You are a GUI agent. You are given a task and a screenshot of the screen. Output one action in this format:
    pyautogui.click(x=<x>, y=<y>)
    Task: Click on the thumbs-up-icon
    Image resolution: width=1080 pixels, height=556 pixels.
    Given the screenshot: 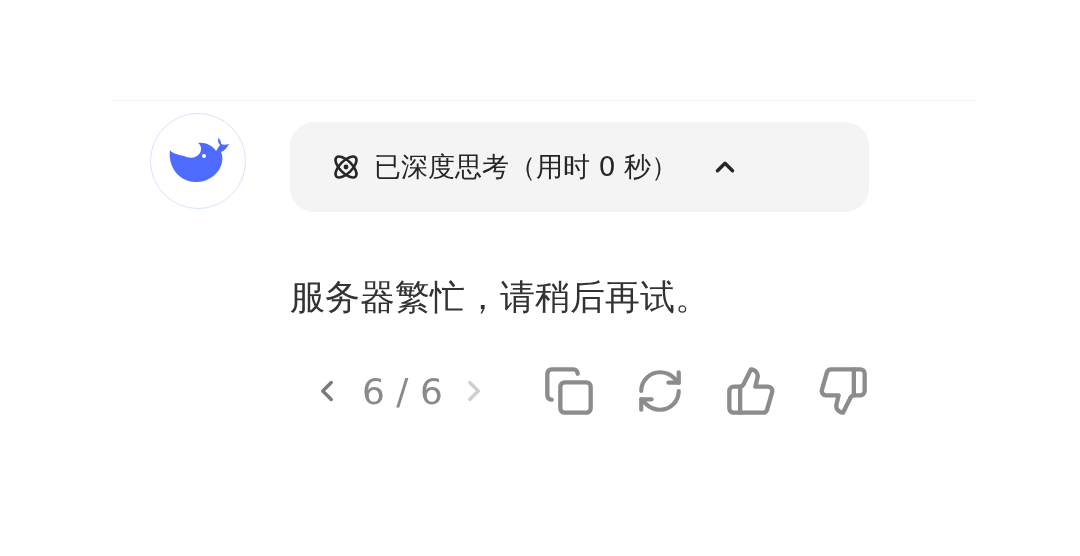 What is the action you would take?
    pyautogui.click(x=750, y=391)
    